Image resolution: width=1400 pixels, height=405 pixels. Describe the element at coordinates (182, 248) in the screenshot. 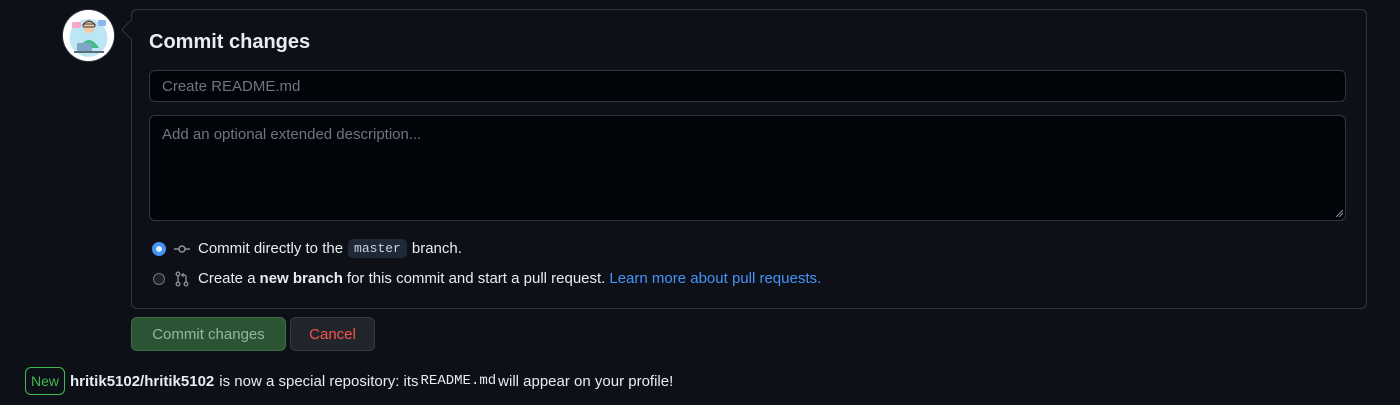

I see `git-commit-icon` at that location.